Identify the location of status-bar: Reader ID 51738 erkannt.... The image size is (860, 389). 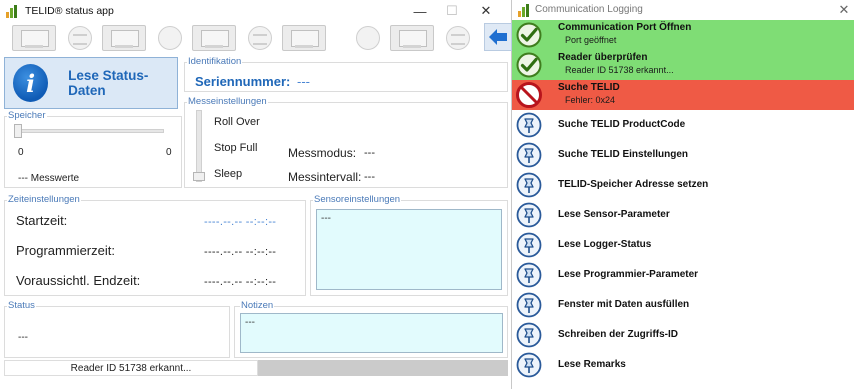
(256, 368).